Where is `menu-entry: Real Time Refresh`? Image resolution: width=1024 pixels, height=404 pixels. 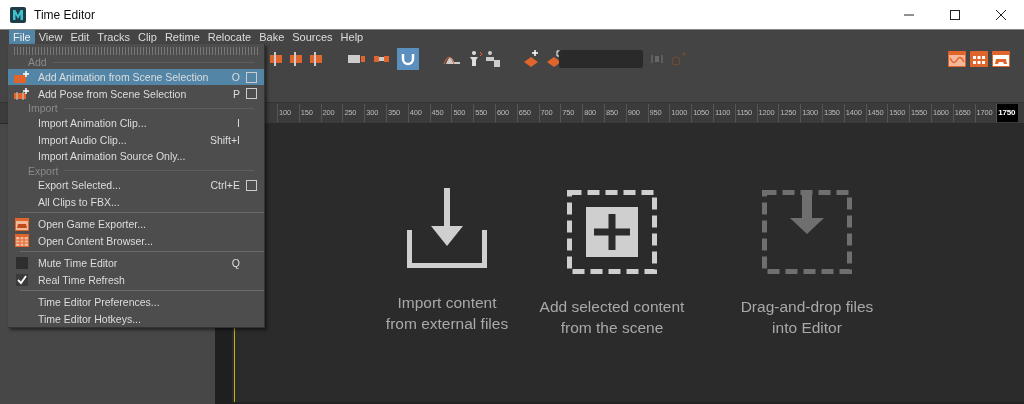
menu-entry: Real Time Refresh is located at coordinates (136, 280).